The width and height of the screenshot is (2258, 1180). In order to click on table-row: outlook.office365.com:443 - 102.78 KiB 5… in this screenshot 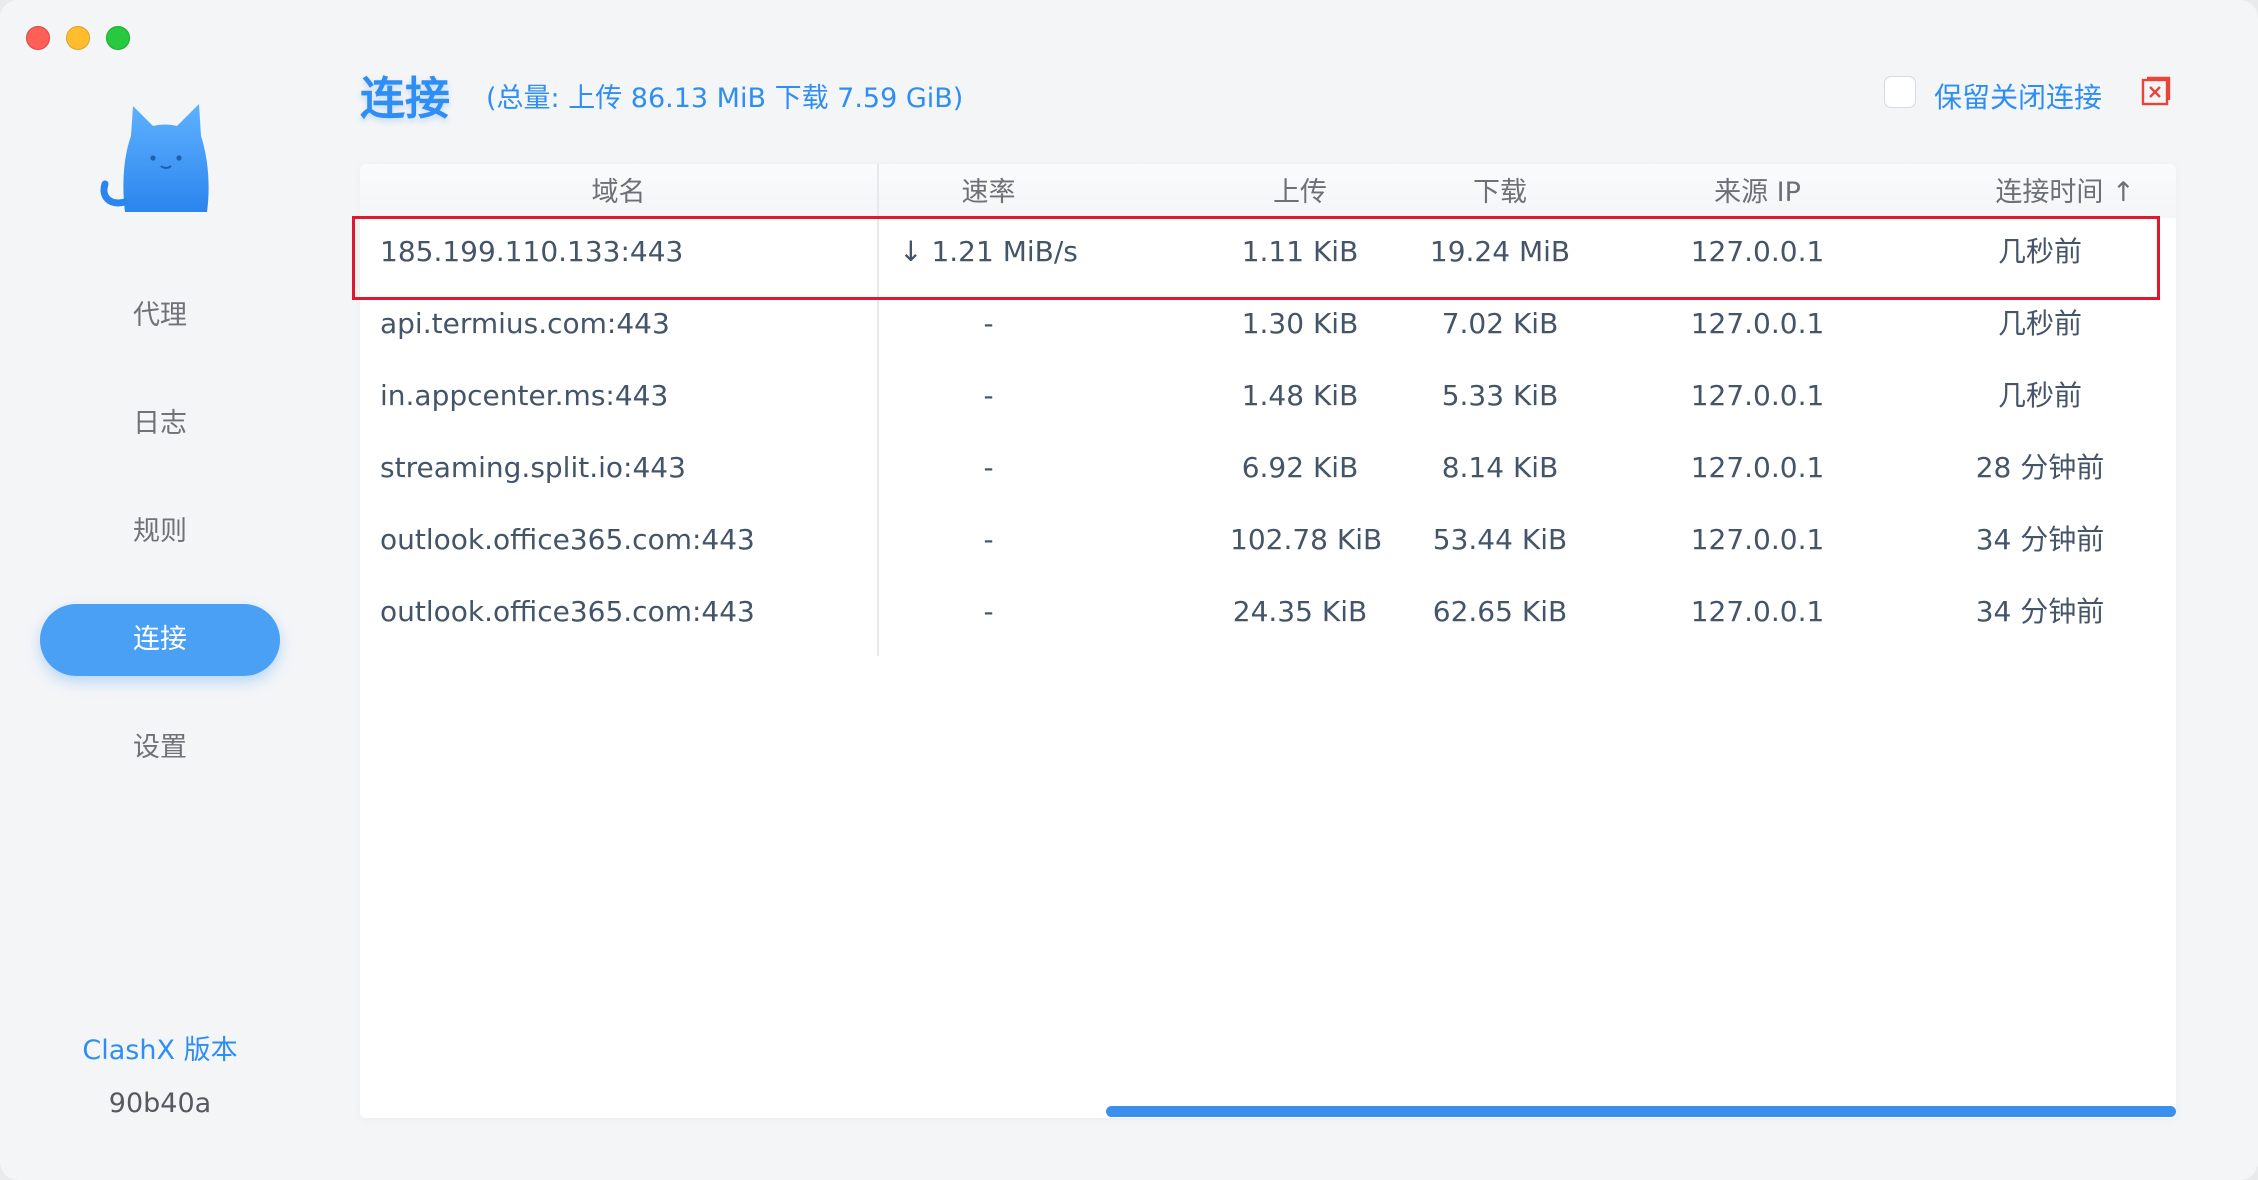, I will do `click(1268, 540)`.